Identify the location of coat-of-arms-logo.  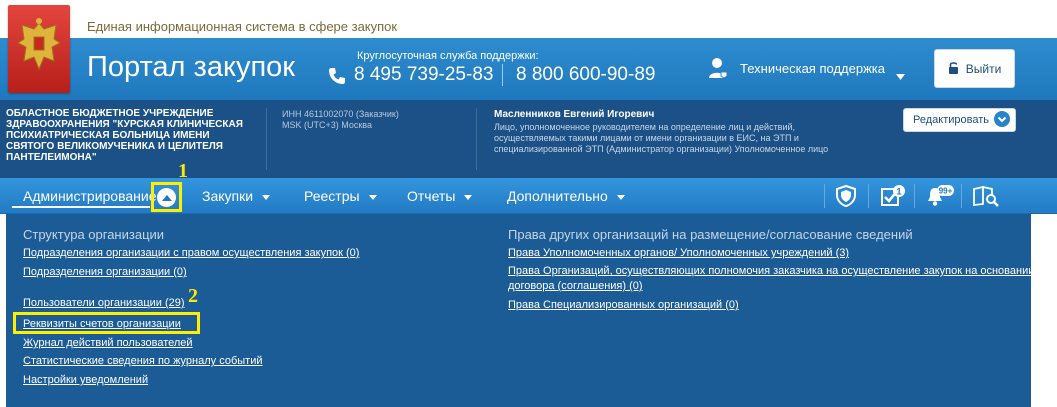
(39, 49).